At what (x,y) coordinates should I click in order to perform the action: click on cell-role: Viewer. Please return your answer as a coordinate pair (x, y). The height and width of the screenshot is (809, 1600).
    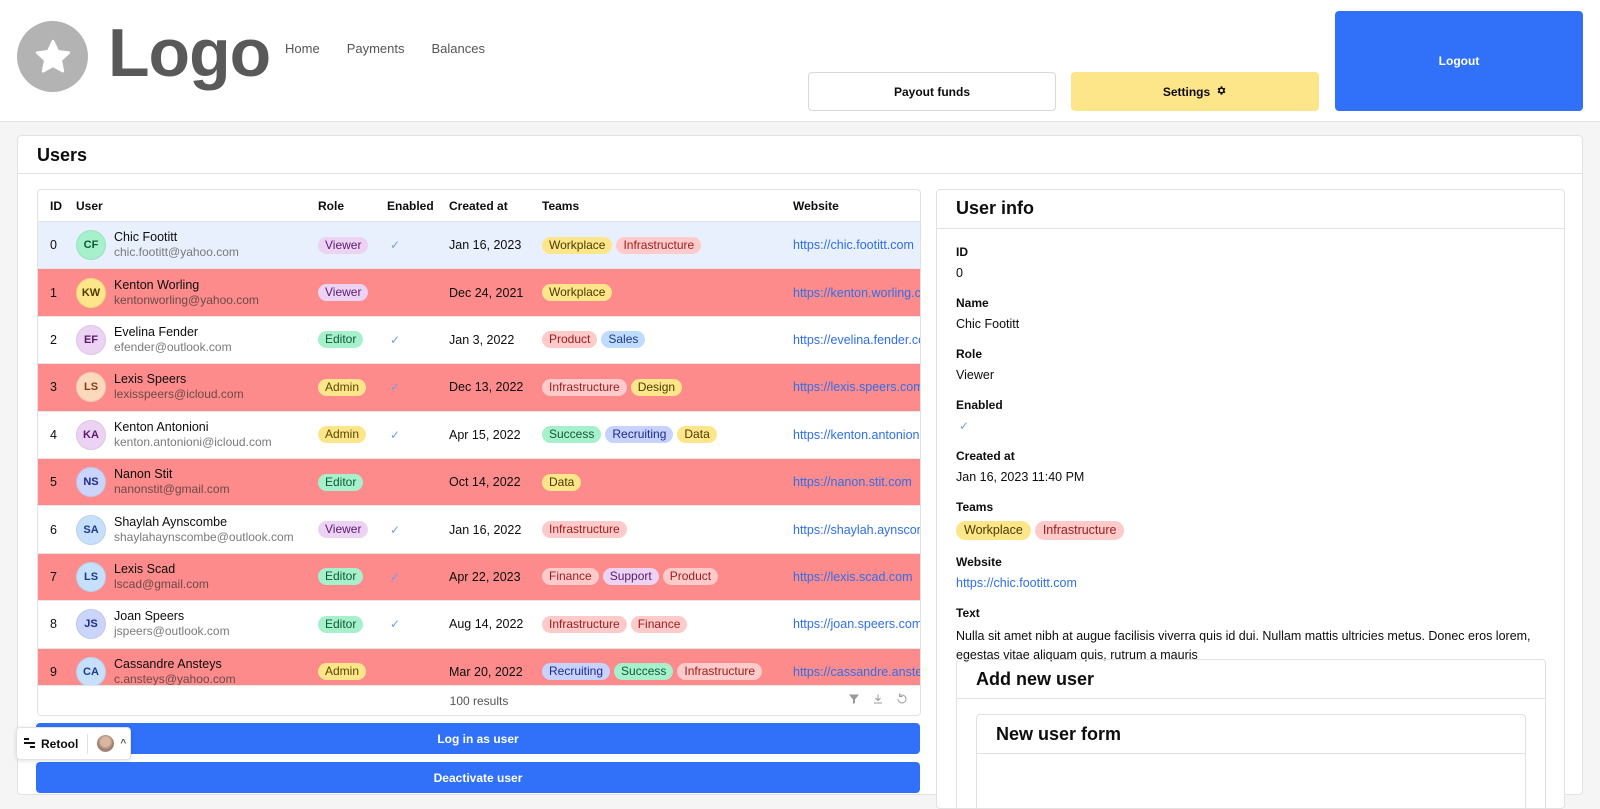
    Looking at the image, I should click on (352, 245).